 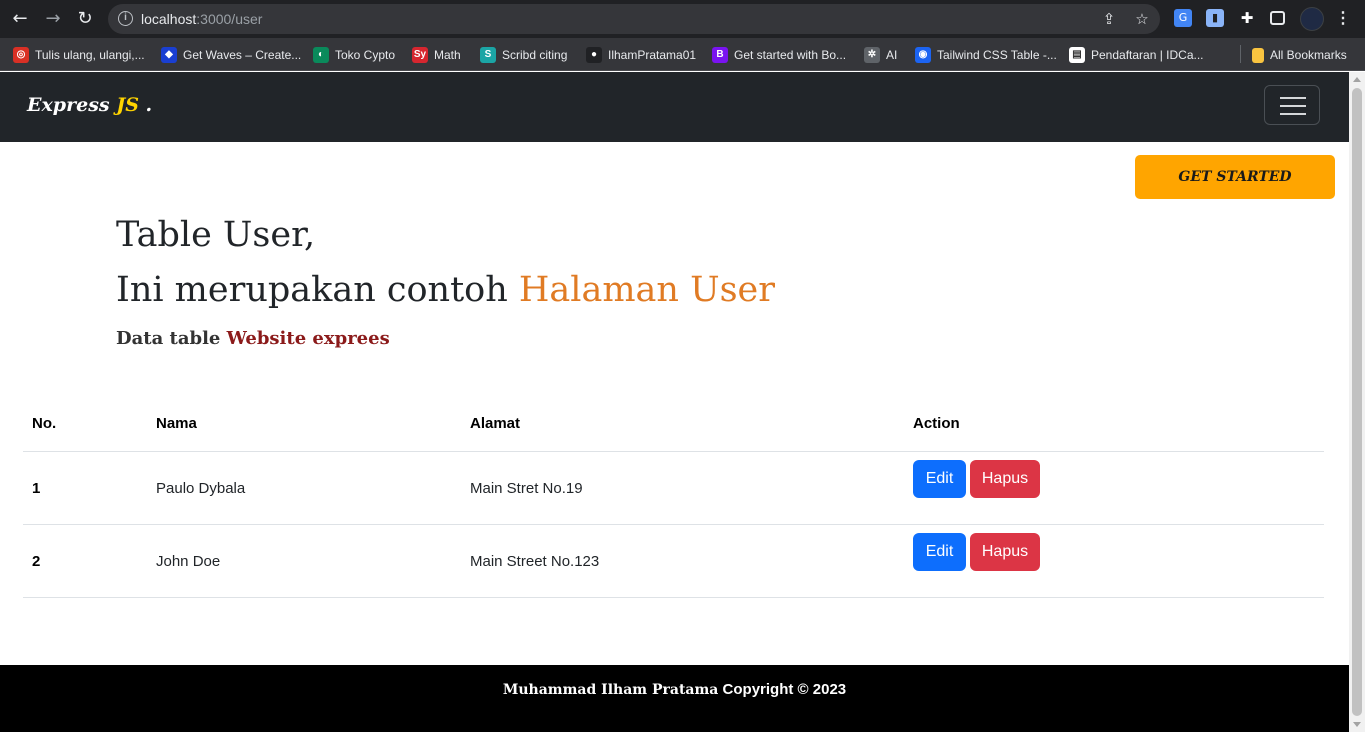 What do you see at coordinates (872, 55) in the screenshot?
I see `openai-icon: ✲` at bounding box center [872, 55].